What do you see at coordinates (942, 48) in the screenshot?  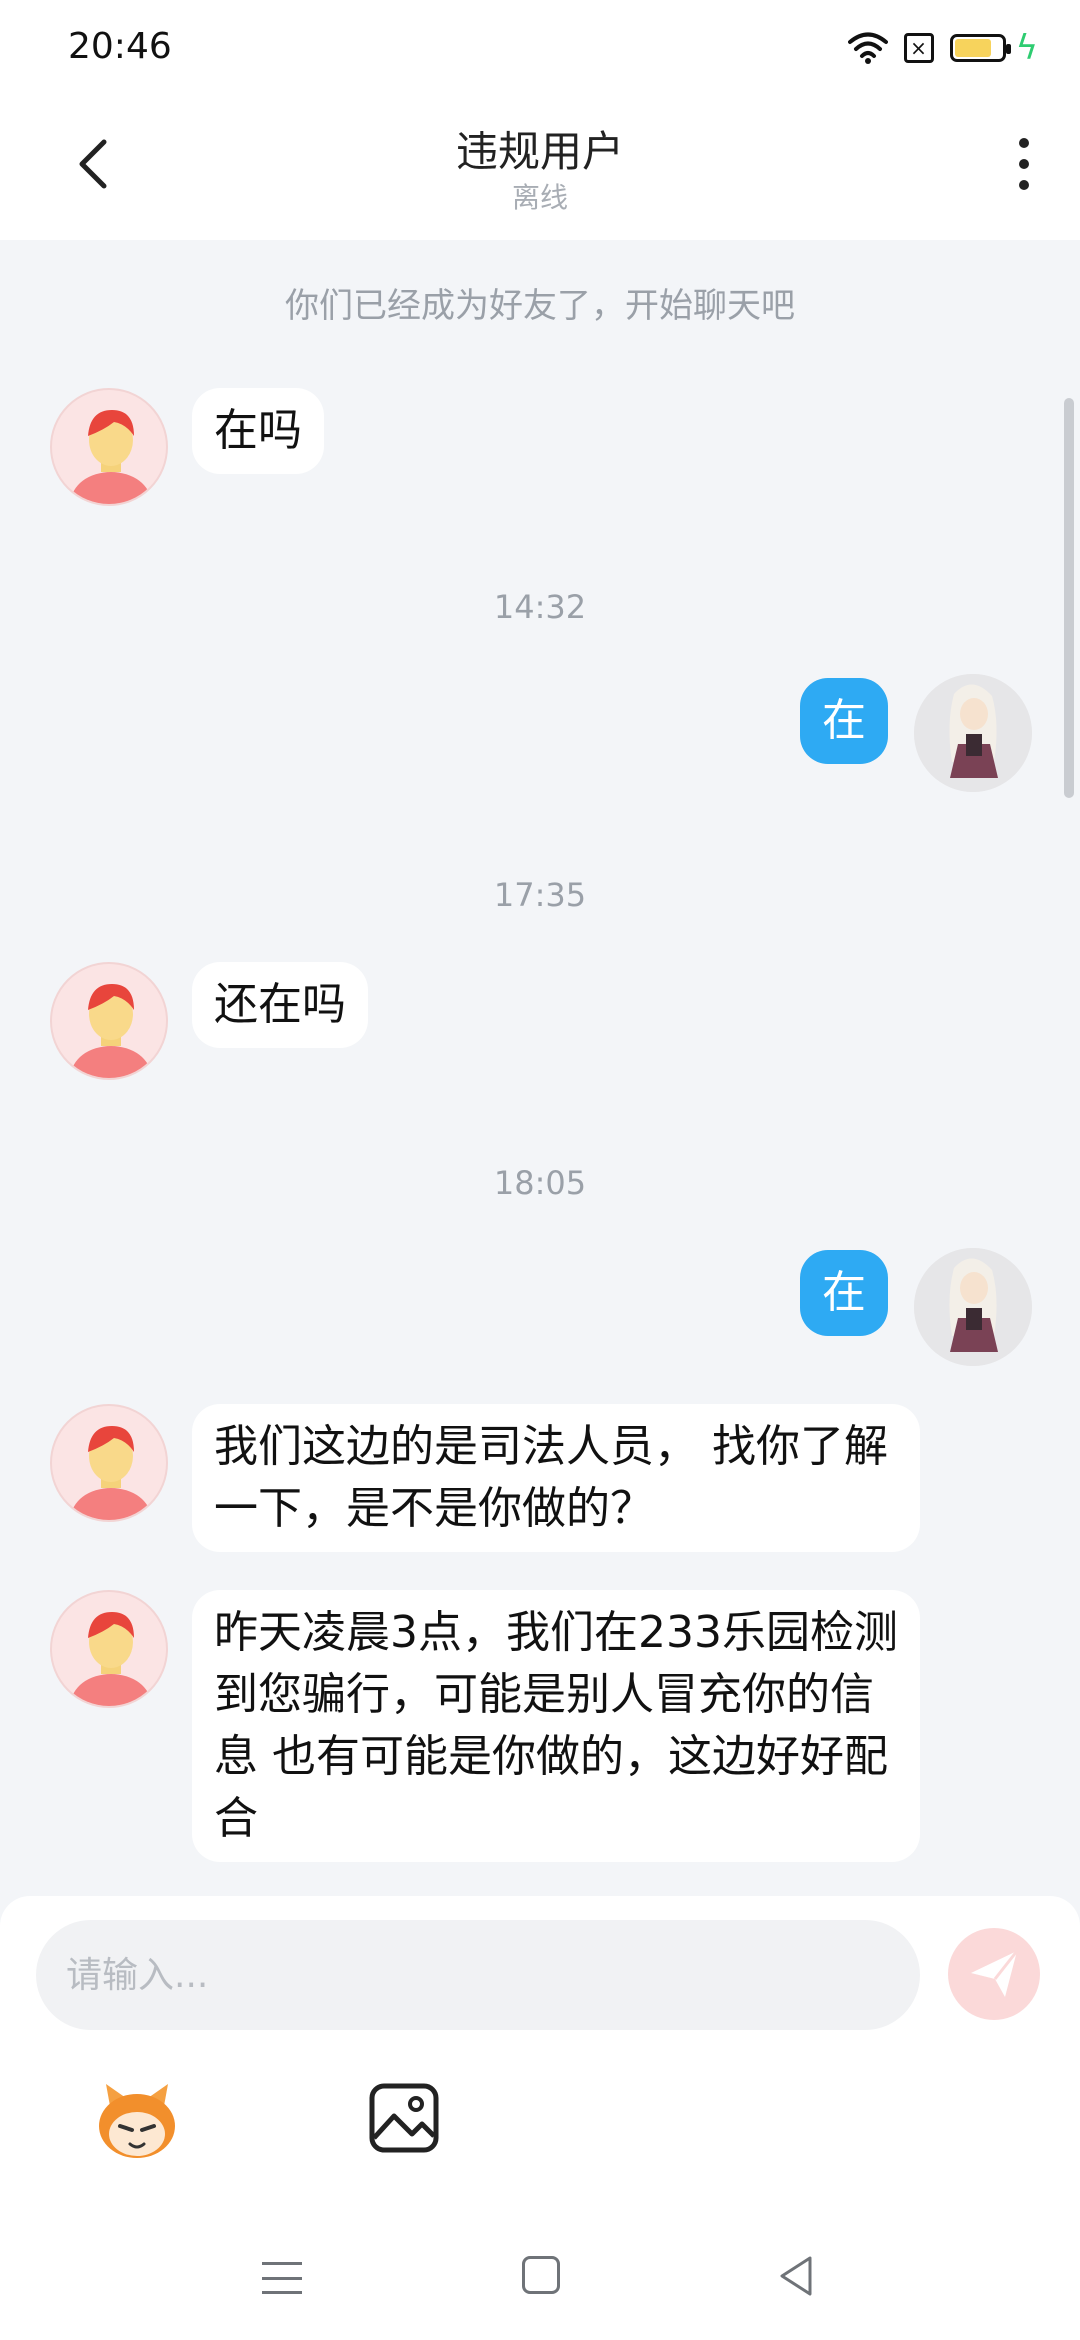 I see `status-icons: × ϟ` at bounding box center [942, 48].